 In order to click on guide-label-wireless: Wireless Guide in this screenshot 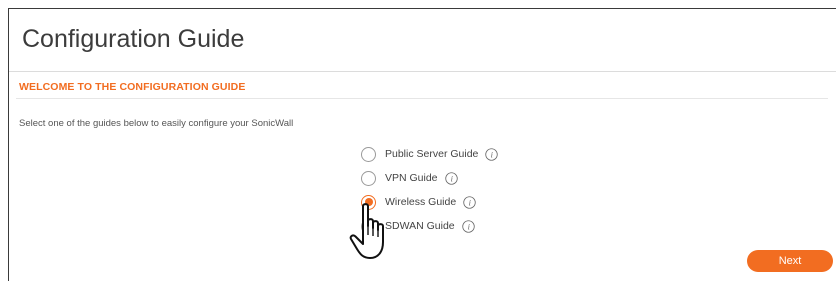, I will do `click(421, 202)`.